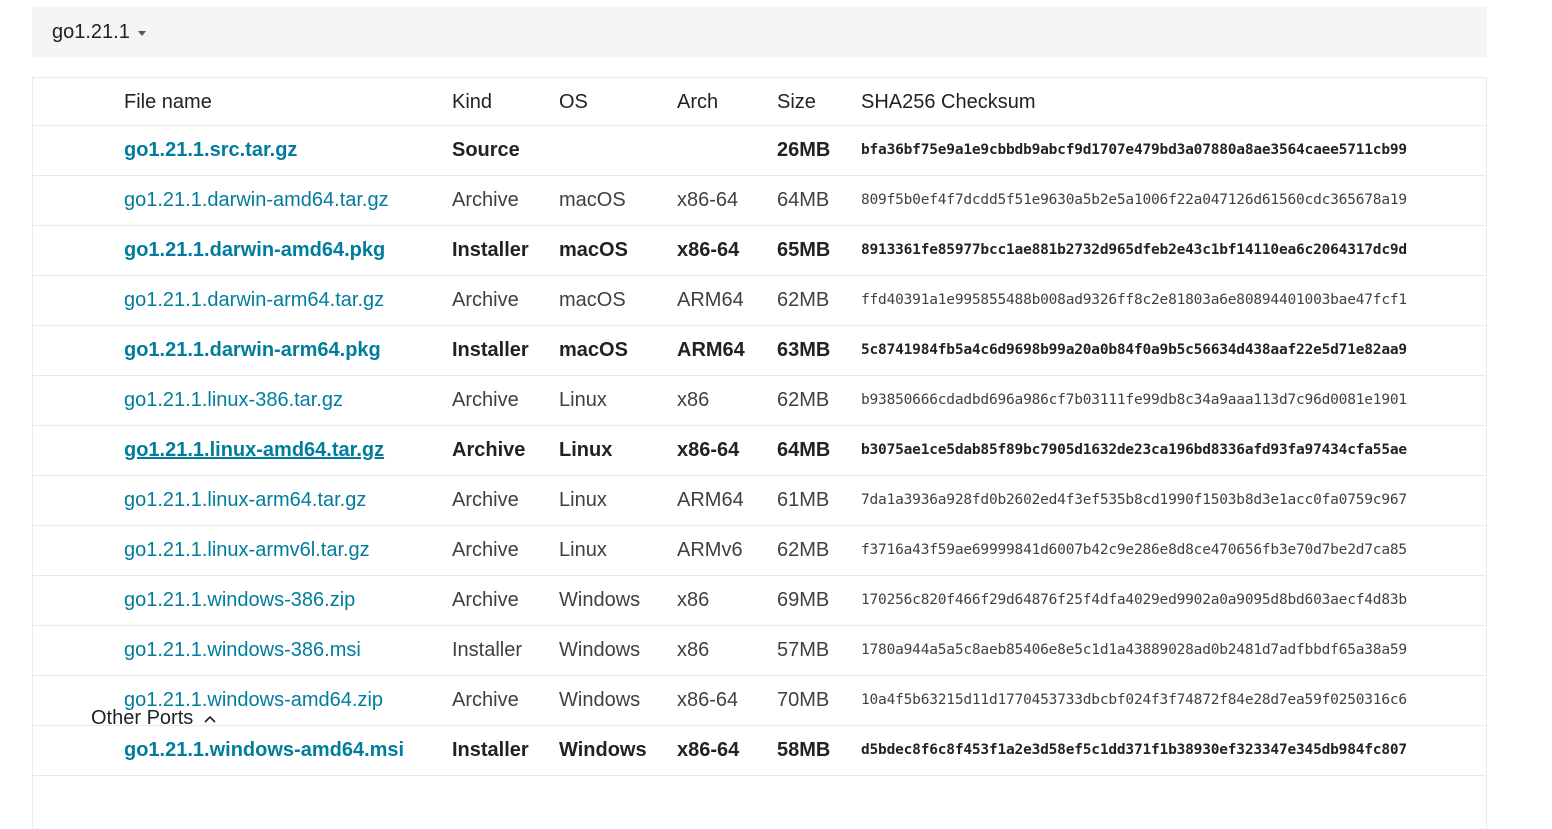 The width and height of the screenshot is (1552, 829). Describe the element at coordinates (254, 300) in the screenshot. I see `file-download-link: go1.21.1.darwin-arm64.tar.gz` at that location.